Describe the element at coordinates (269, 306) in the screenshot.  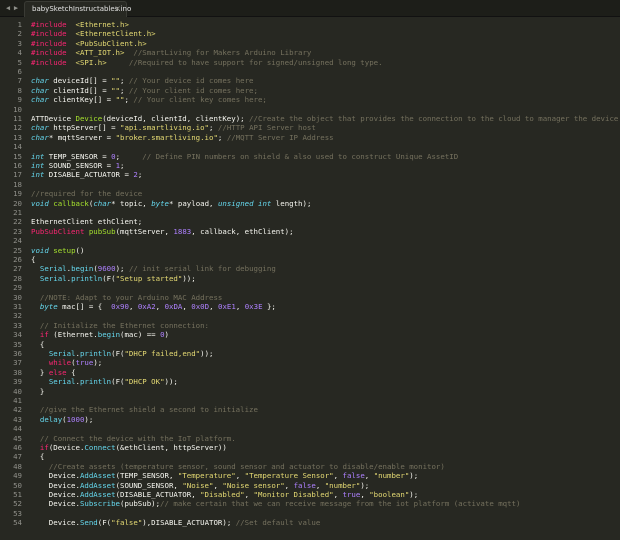
I see `code-token: };` at that location.